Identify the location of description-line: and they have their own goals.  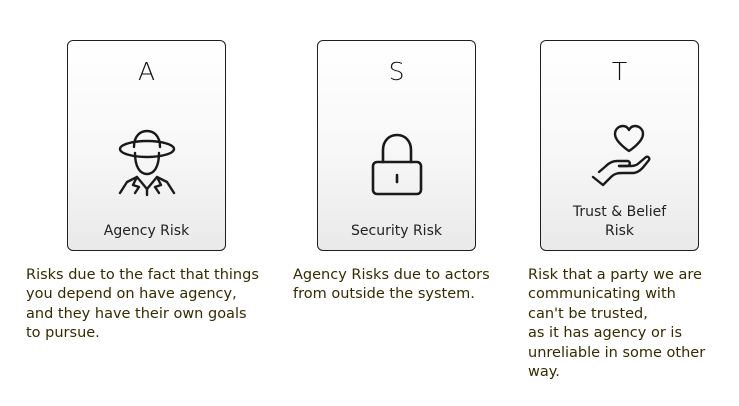
(136, 313).